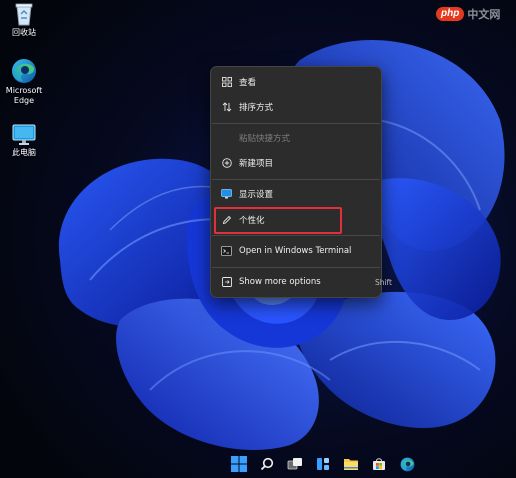 The height and width of the screenshot is (478, 516). What do you see at coordinates (256, 195) in the screenshot?
I see `menu-item-label: 显示设置` at bounding box center [256, 195].